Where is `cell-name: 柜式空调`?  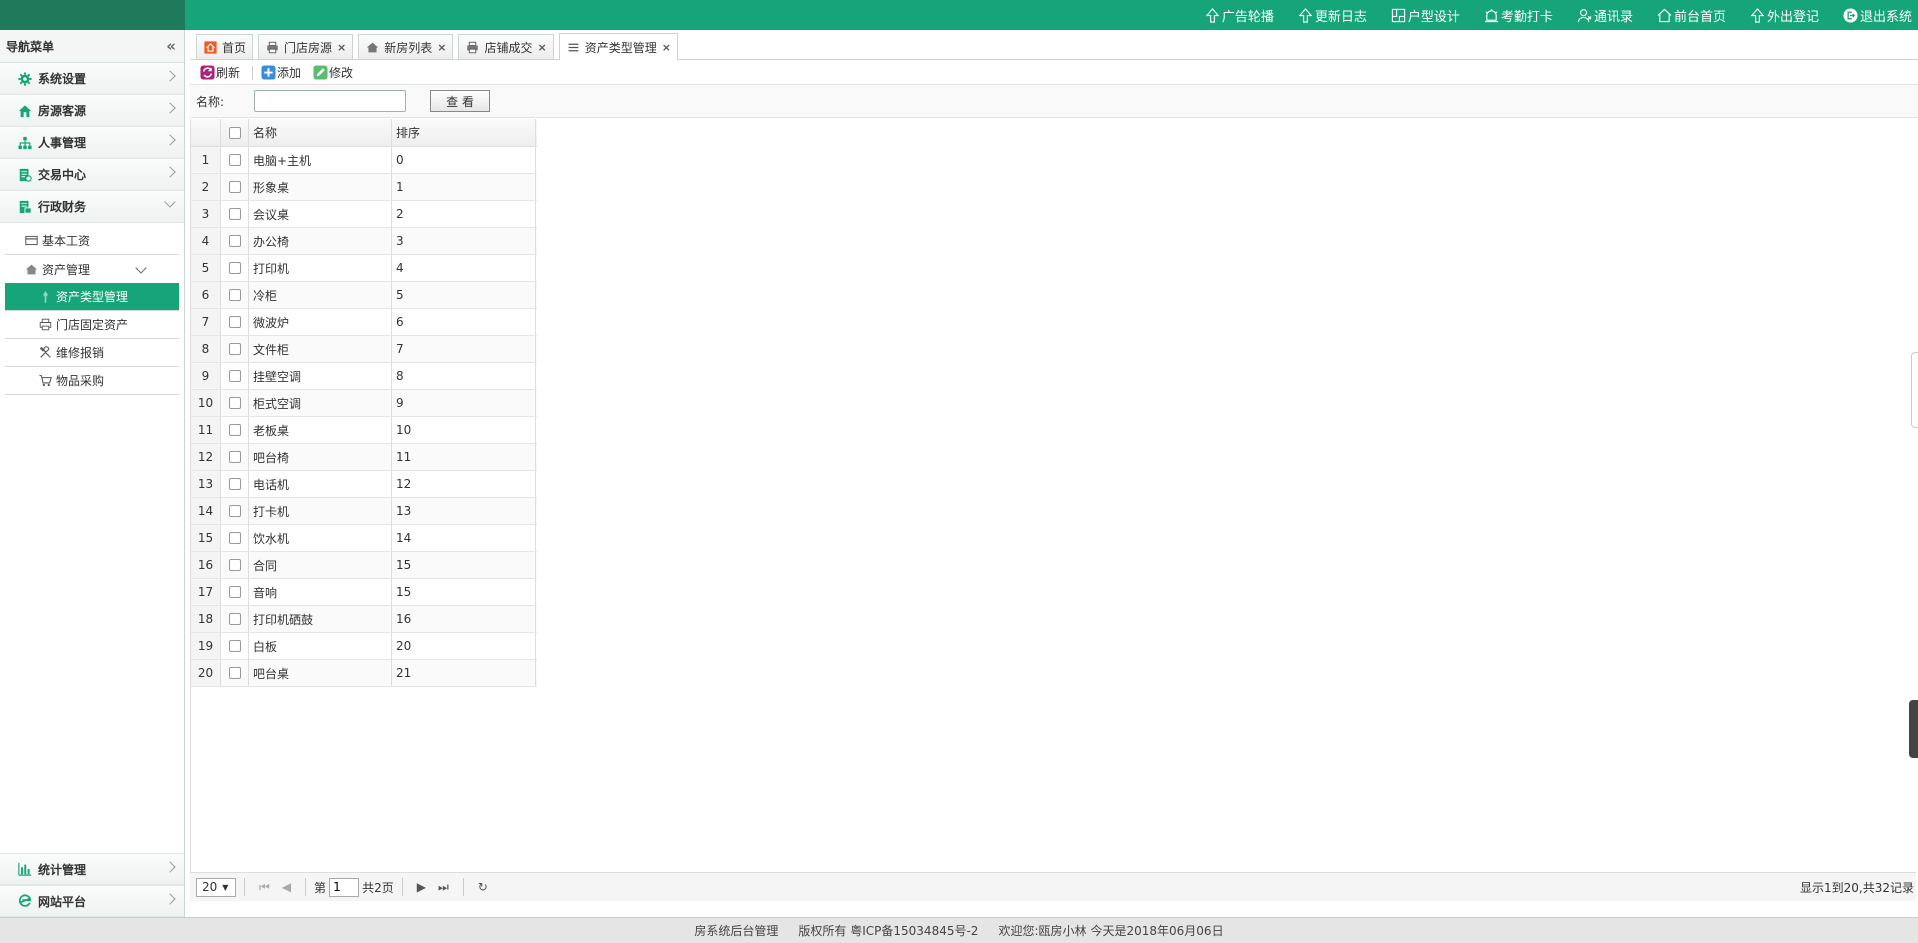 cell-name: 柜式空调 is located at coordinates (320, 403).